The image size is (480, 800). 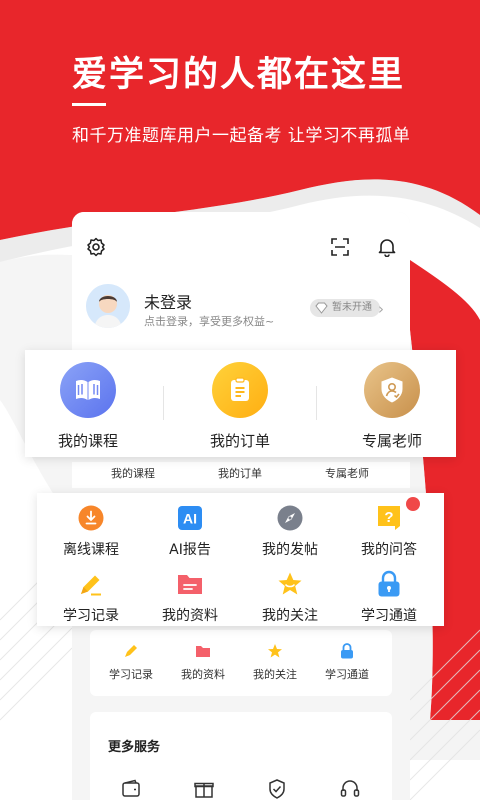 What do you see at coordinates (239, 75) in the screenshot?
I see `hero-title: 爱学习的人都在这里` at bounding box center [239, 75].